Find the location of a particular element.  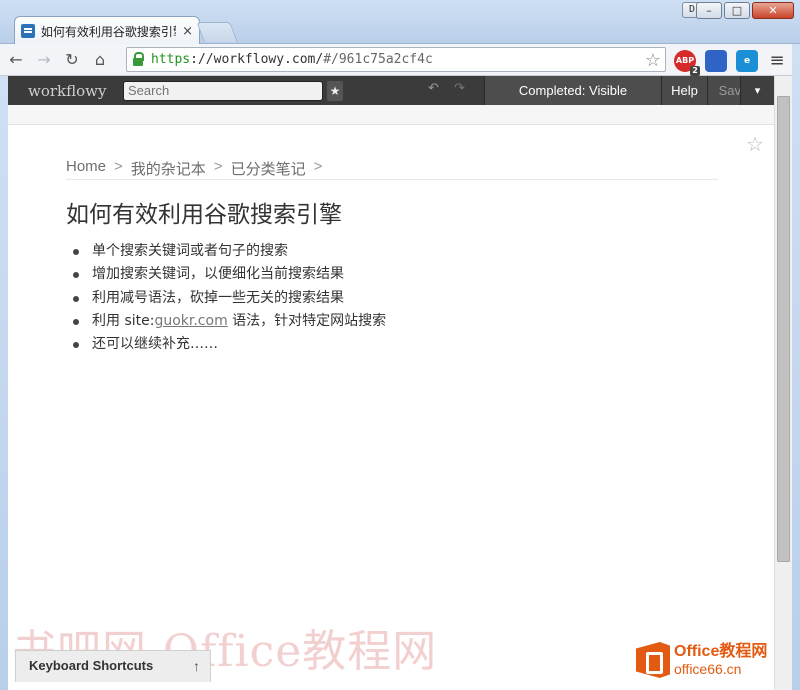

url-text: https://workflowy.com/#/961c75a2cf4c is located at coordinates (292, 59).